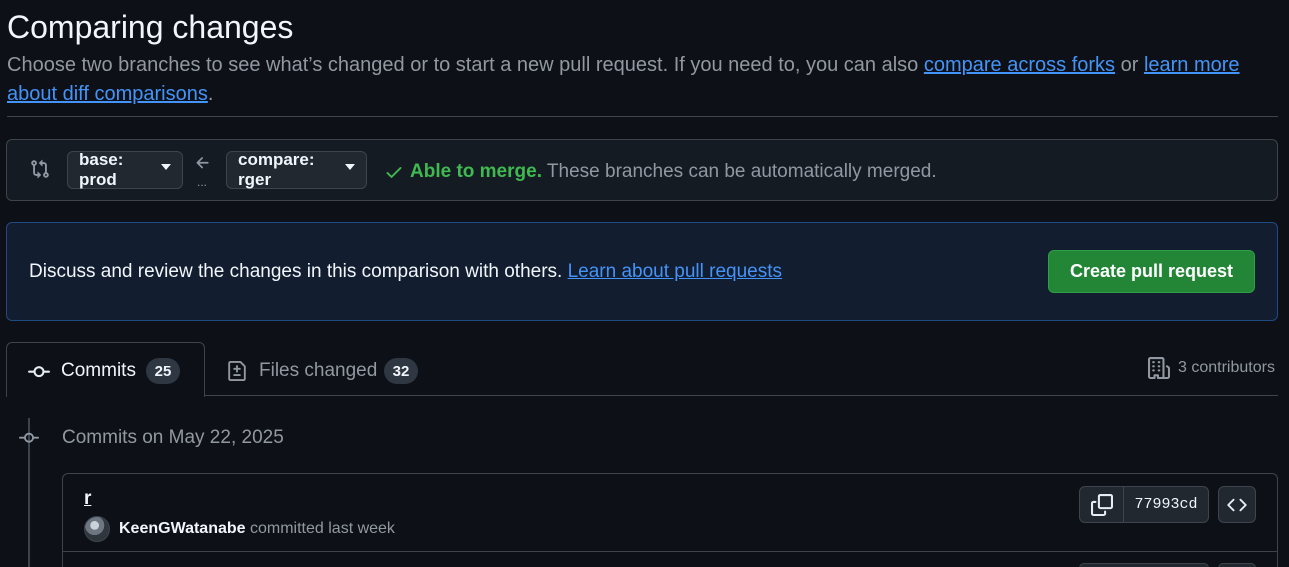  I want to click on avatar, so click(97, 529).